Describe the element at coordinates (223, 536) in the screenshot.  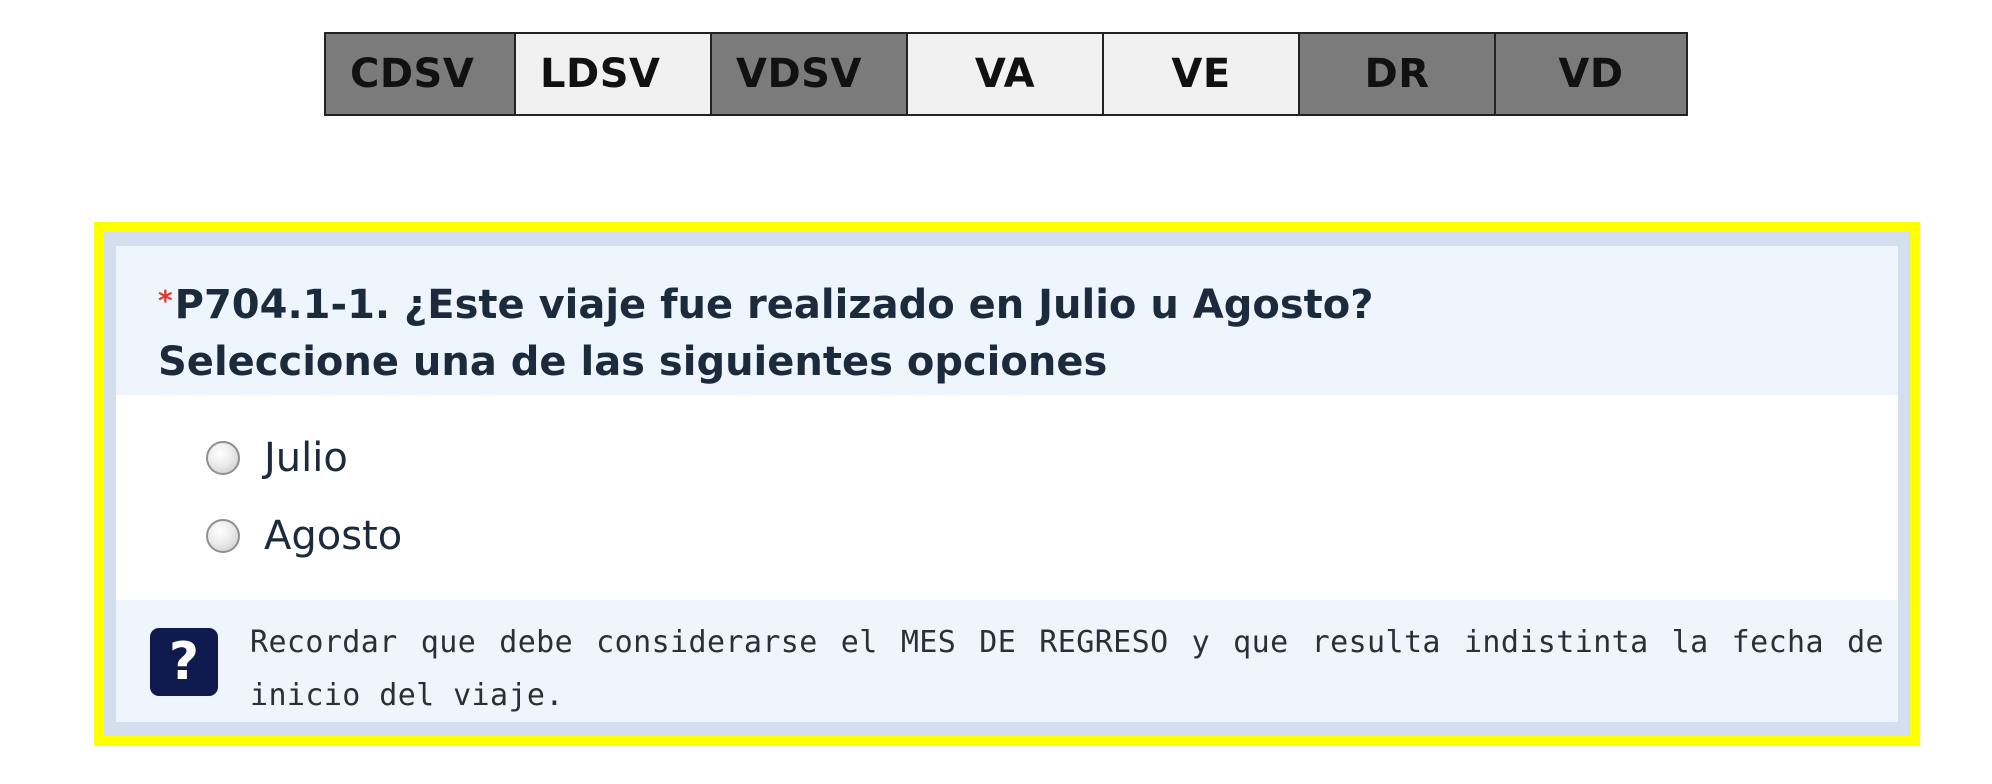
I see `radio-agosto` at that location.